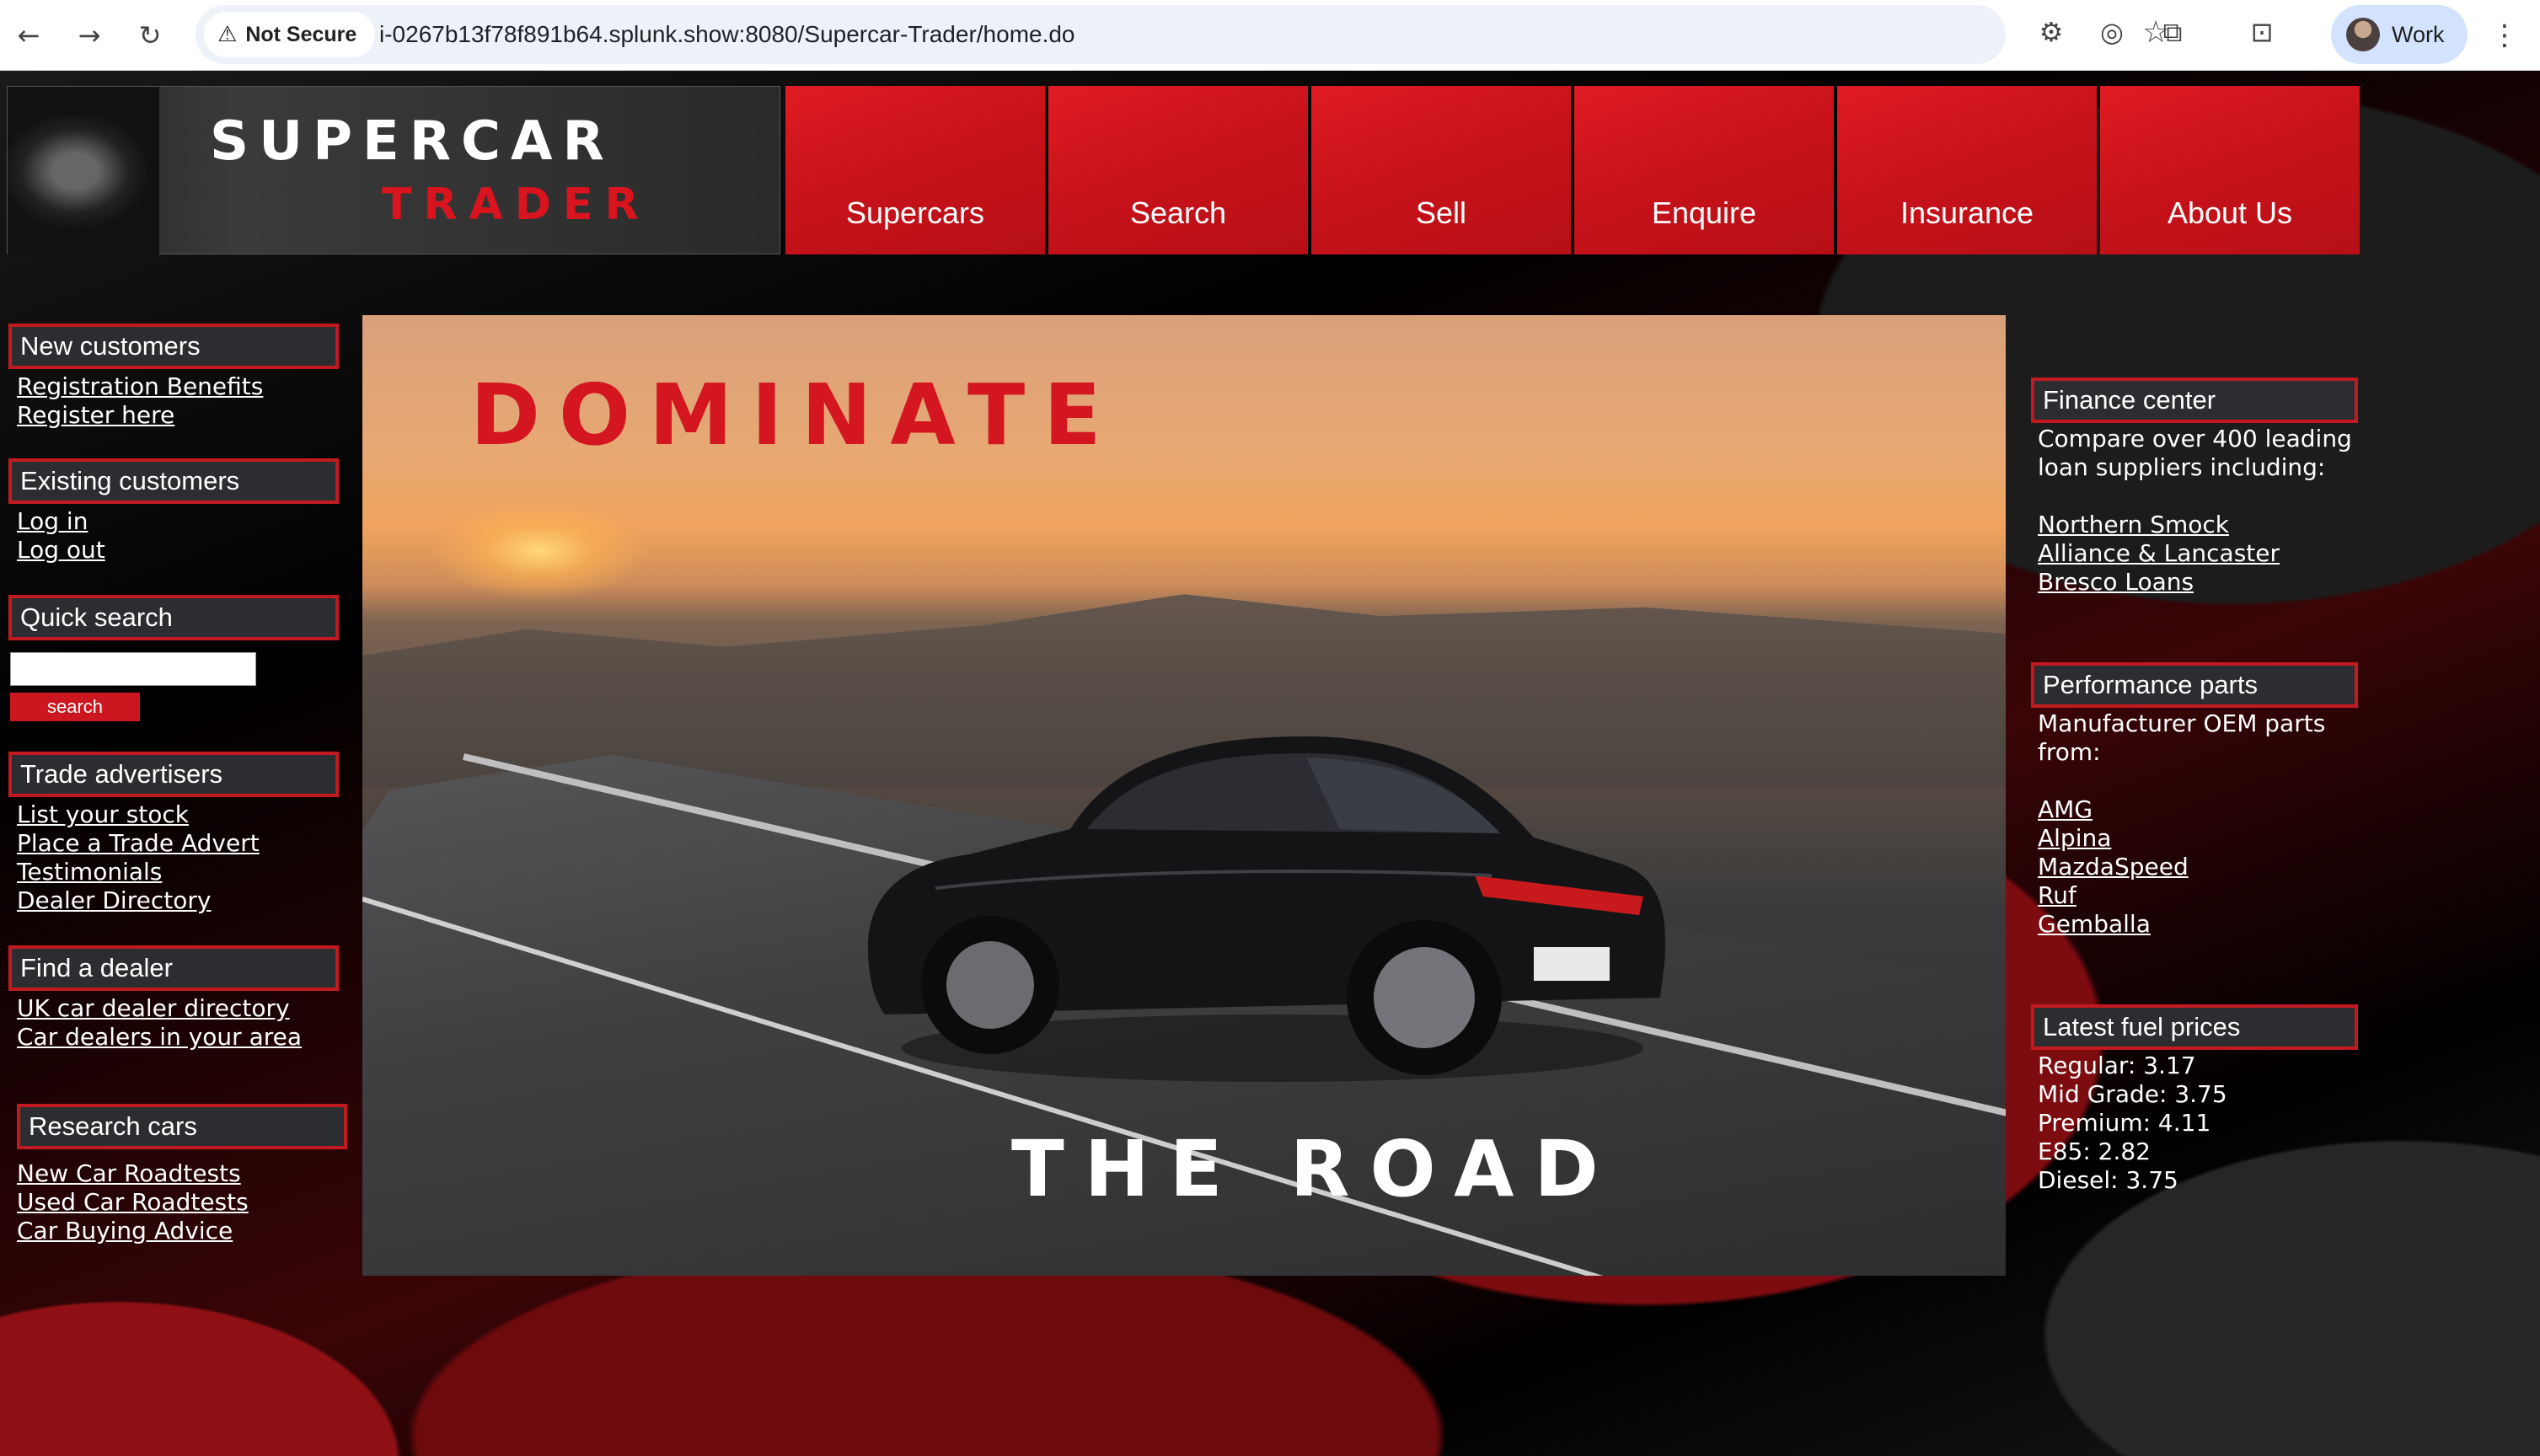  I want to click on dealer-directory-link: Dealer Directory, so click(114, 900).